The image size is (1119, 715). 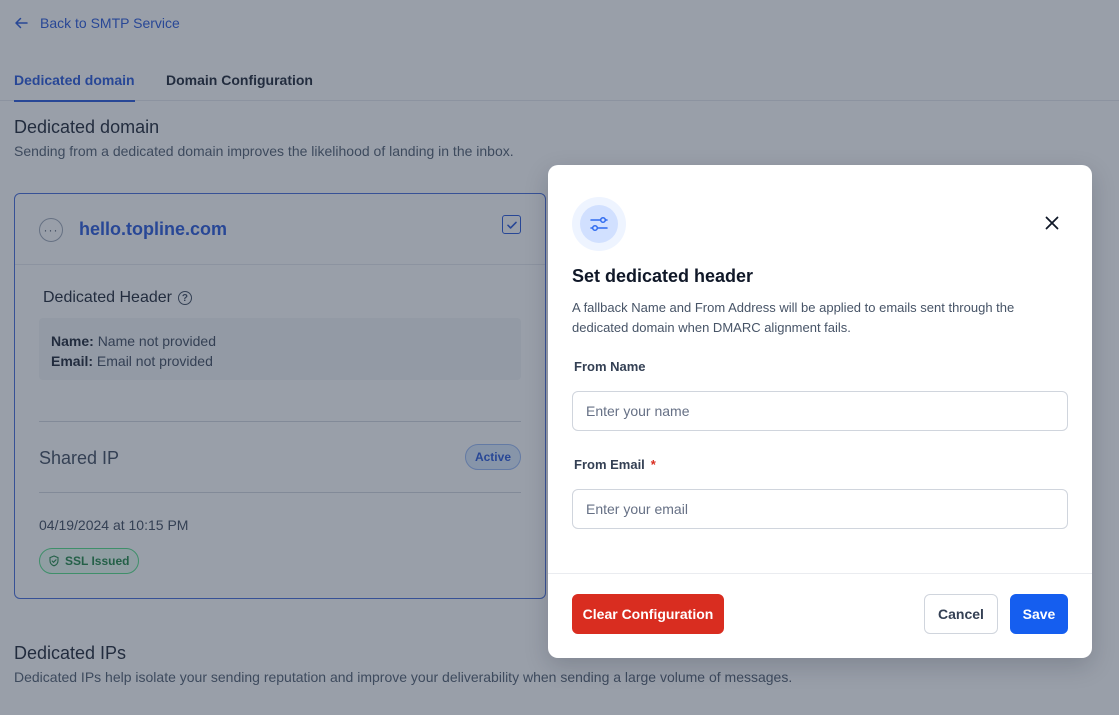 I want to click on from-email-label: From Email, so click(x=609, y=464).